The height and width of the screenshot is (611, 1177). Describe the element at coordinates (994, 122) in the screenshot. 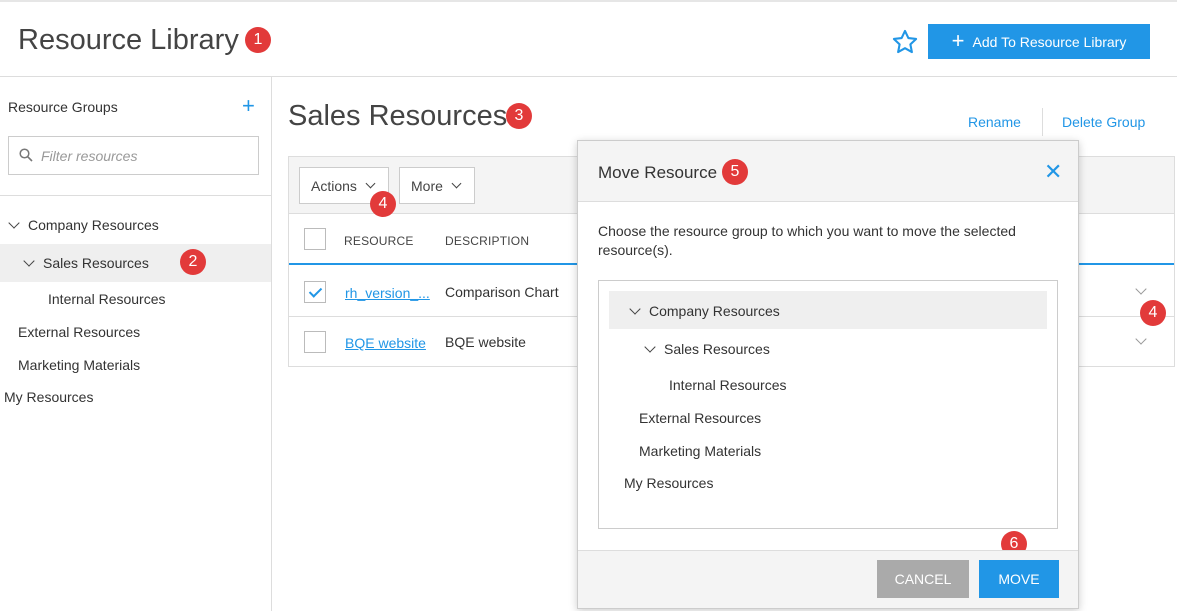

I see `rename-link: Rename` at that location.